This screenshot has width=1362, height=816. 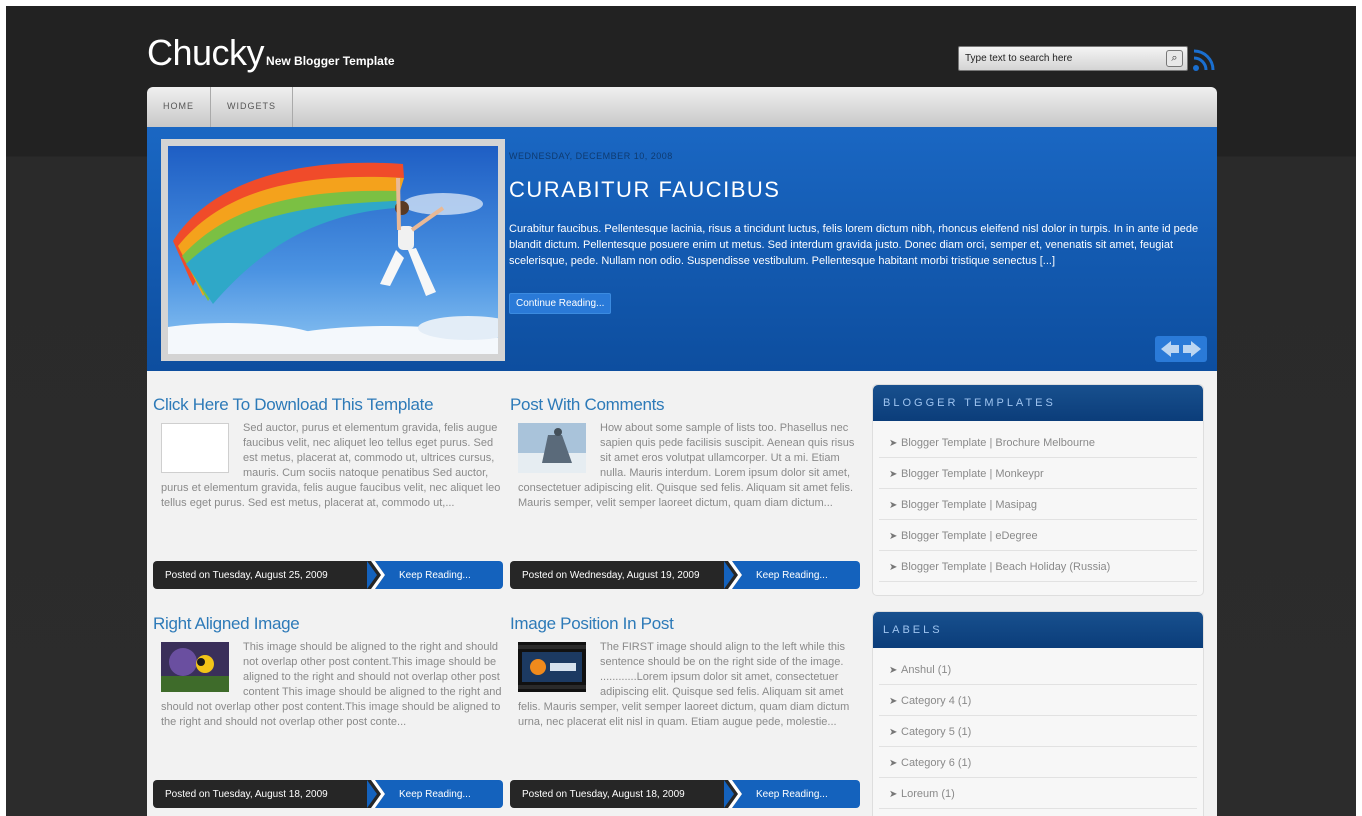 I want to click on label-link: ➤ Category 5 (1), so click(x=1038, y=731).